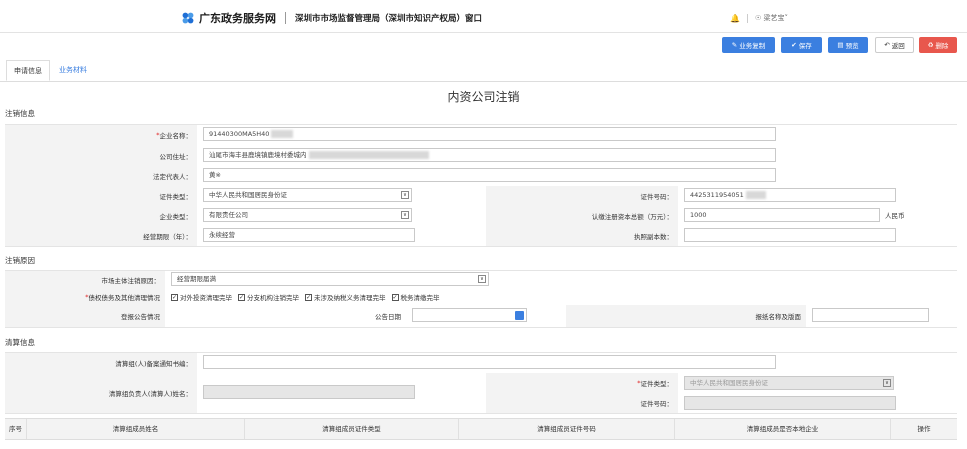 The height and width of the screenshot is (449, 967). I want to click on tab-bar: 申请信息 业务材料, so click(483, 71).